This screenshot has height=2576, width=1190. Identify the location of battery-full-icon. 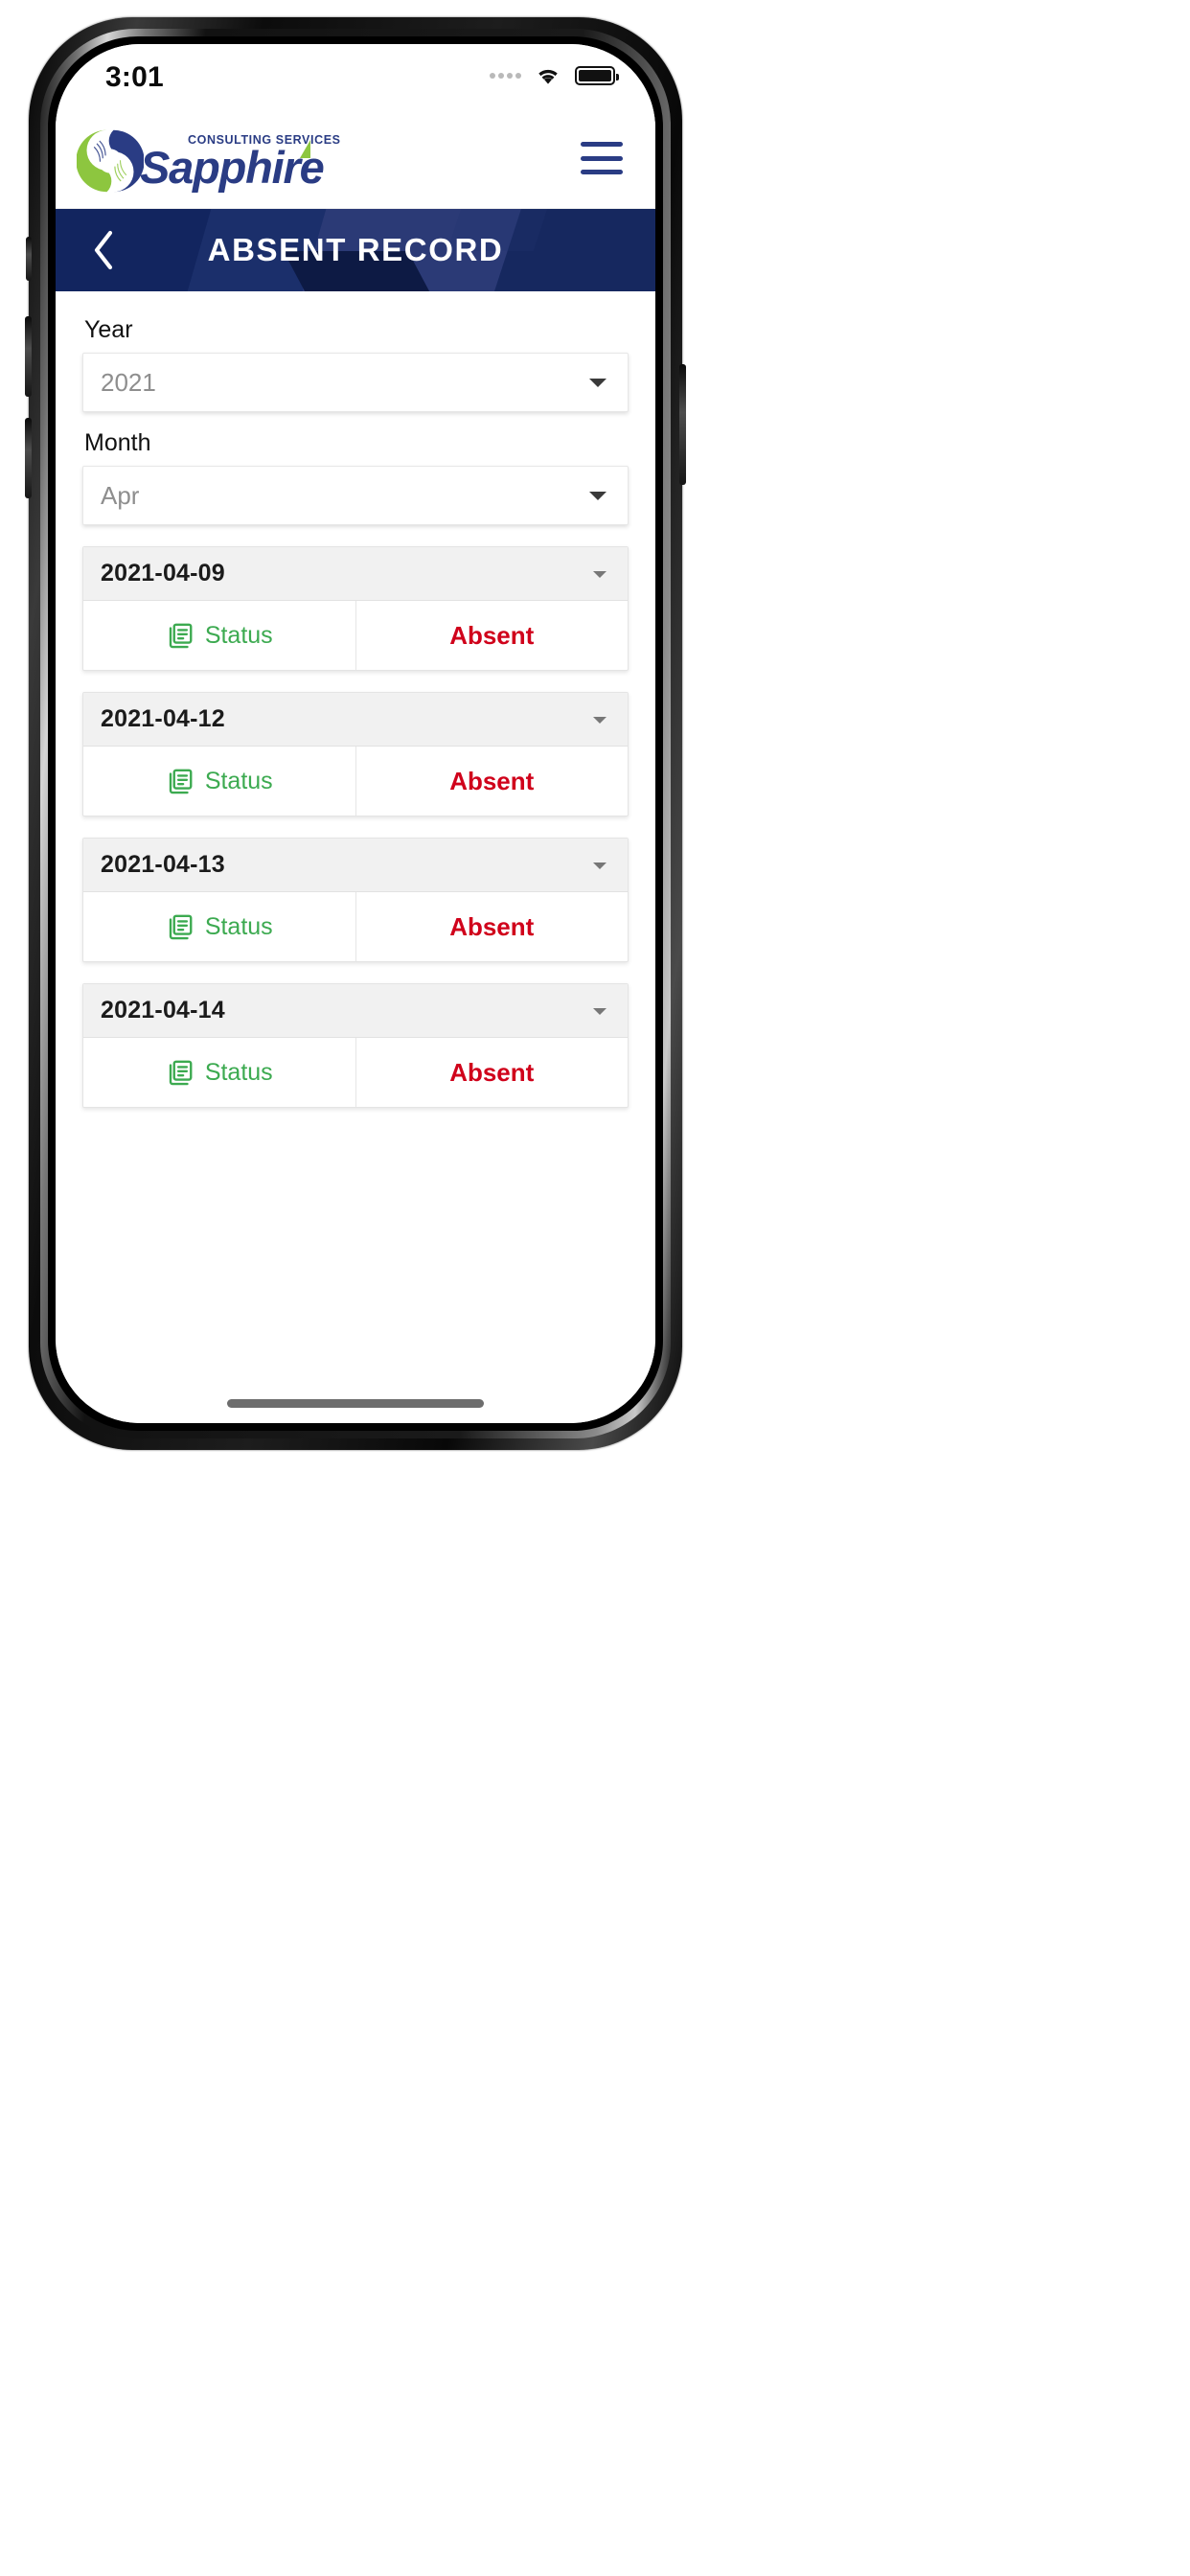
(597, 75).